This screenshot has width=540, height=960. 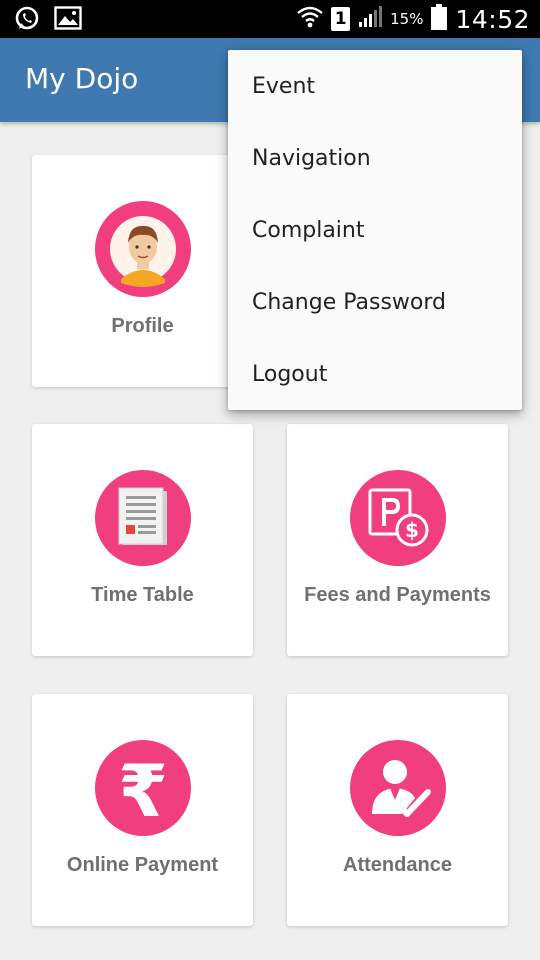 What do you see at coordinates (142, 326) in the screenshot?
I see `tile-label: Profile` at bounding box center [142, 326].